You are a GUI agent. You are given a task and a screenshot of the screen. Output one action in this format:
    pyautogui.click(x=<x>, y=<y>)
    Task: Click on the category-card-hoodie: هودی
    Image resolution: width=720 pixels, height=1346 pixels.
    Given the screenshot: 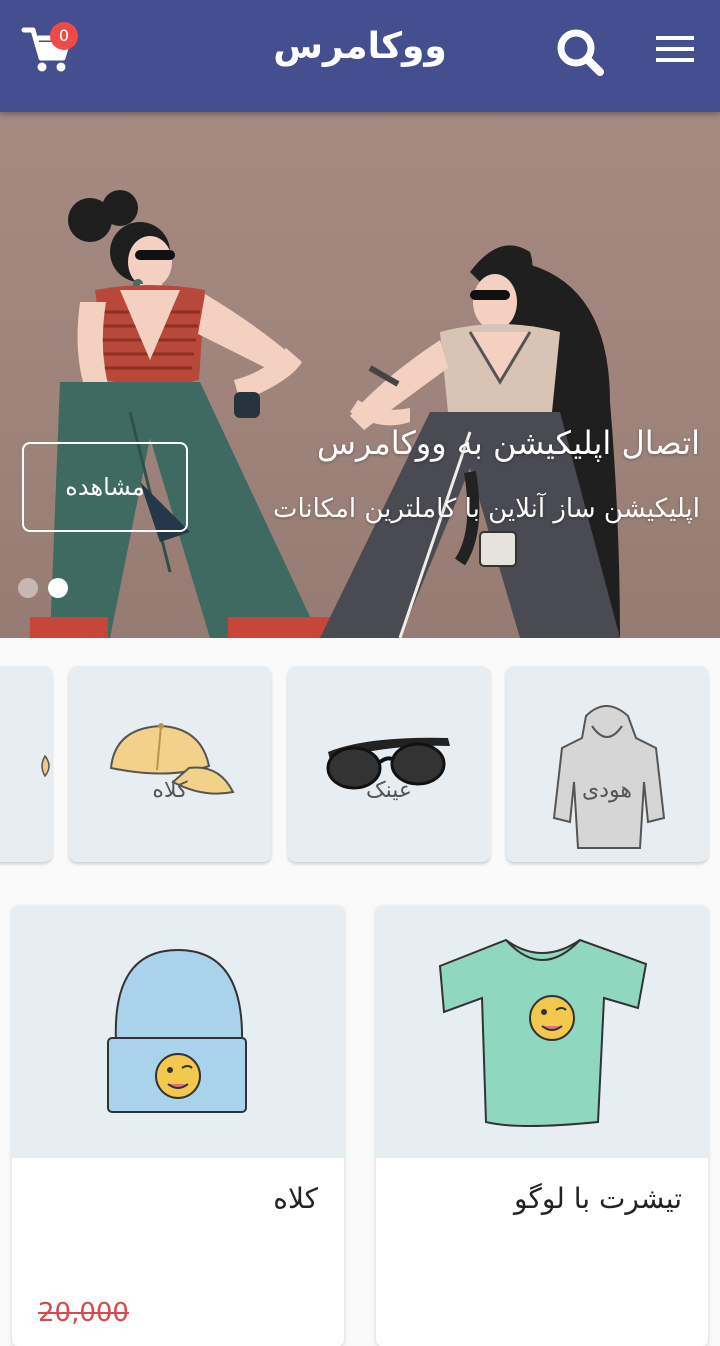 What is the action you would take?
    pyautogui.click(x=607, y=764)
    